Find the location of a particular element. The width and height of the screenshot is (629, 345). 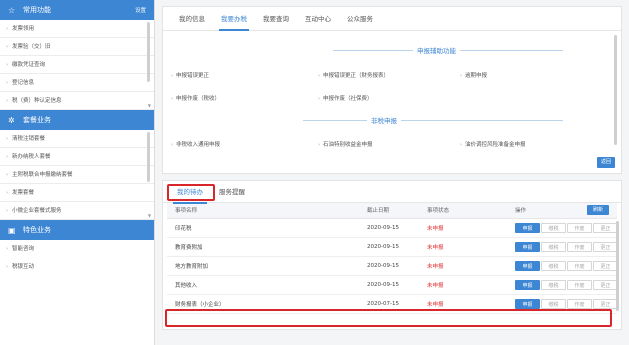

section-header-special: ▣ 特色业务 is located at coordinates (77, 230).